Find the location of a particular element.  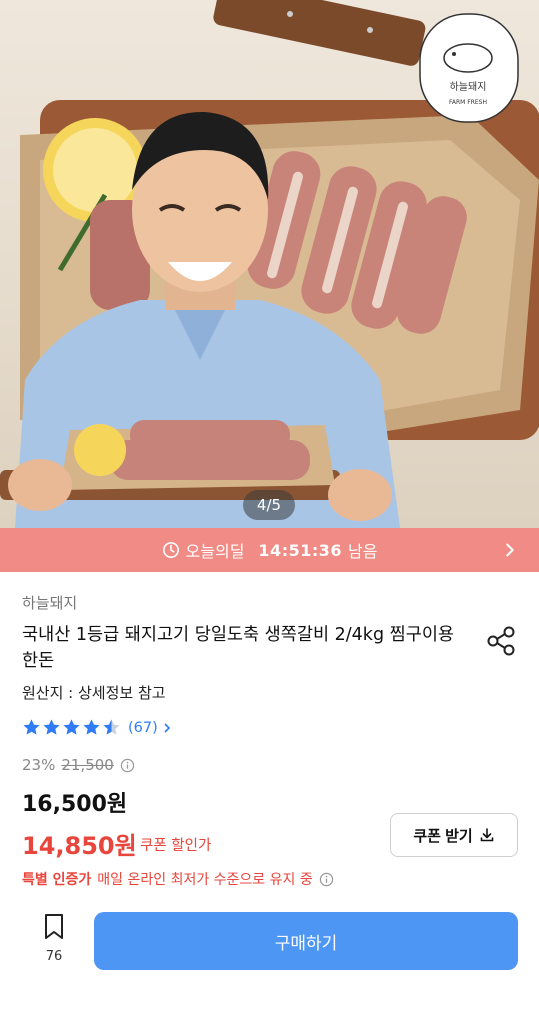

download-icon is located at coordinates (486, 835).